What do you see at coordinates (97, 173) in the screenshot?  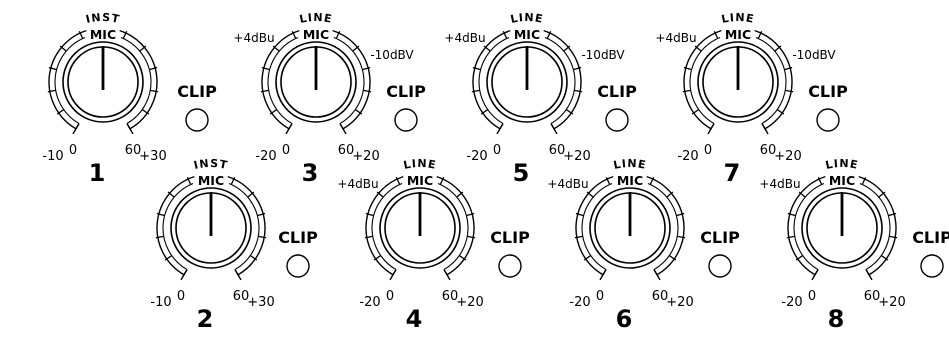 I see `channel-number: 1` at bounding box center [97, 173].